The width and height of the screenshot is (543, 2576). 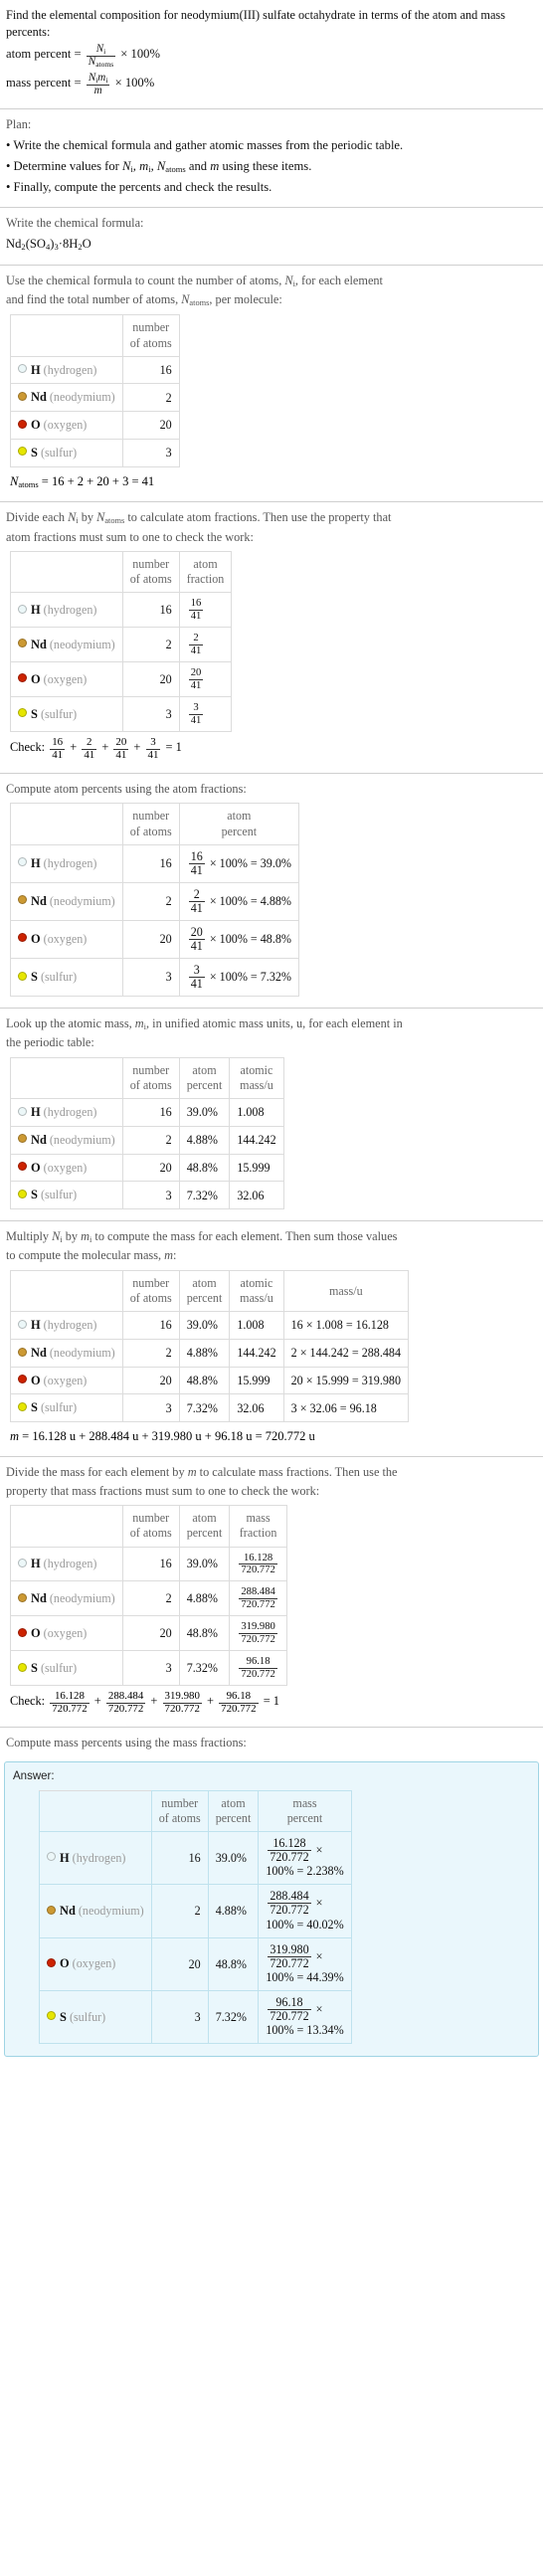 I want to click on fraction: 20 41, so click(x=196, y=679).